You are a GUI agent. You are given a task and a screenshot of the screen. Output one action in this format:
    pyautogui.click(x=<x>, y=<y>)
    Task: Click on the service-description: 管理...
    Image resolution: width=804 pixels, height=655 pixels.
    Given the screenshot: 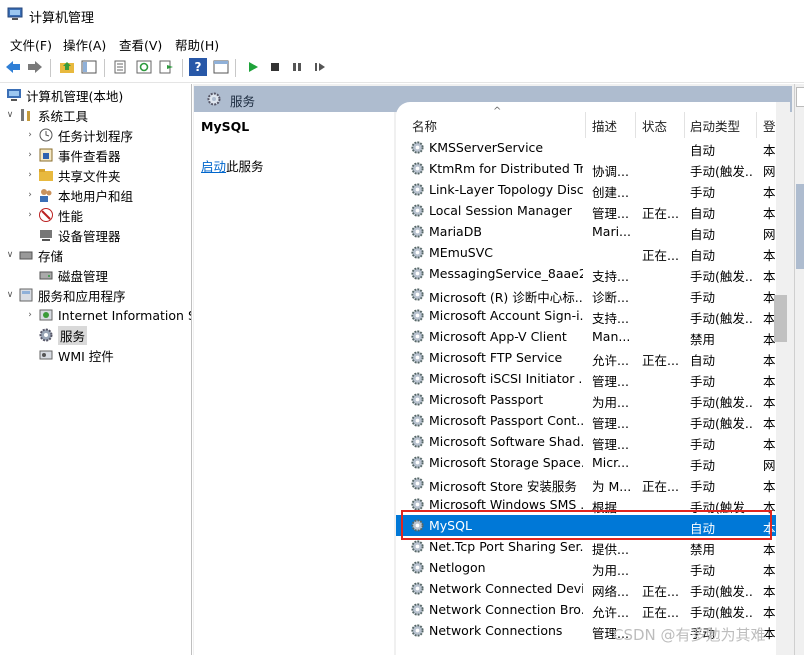 What is the action you would take?
    pyautogui.click(x=610, y=213)
    